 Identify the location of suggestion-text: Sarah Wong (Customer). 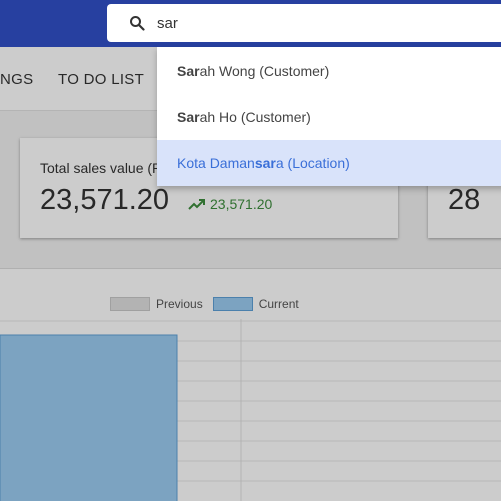
(253, 71).